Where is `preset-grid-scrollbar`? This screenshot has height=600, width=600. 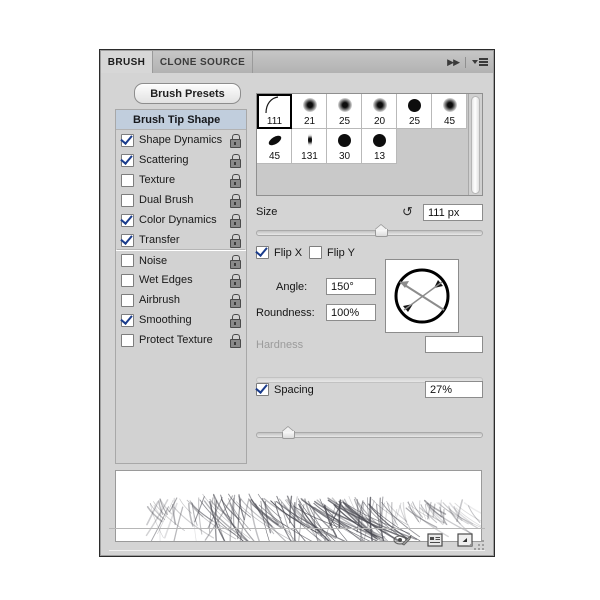 preset-grid-scrollbar is located at coordinates (475, 144).